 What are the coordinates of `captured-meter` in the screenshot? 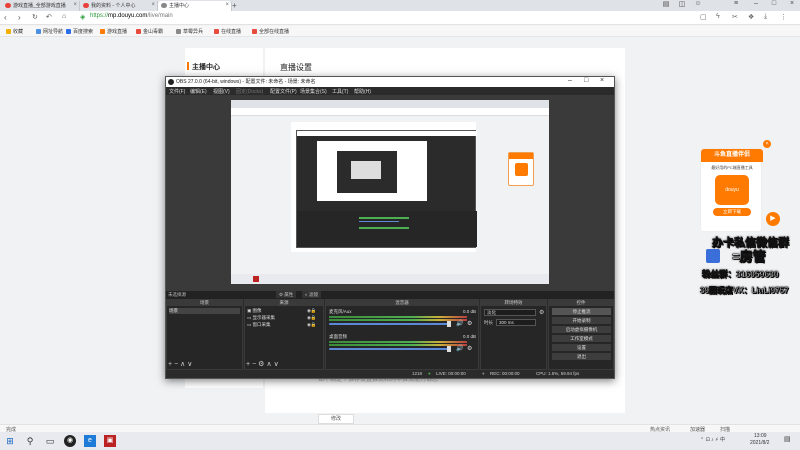 It's located at (384, 218).